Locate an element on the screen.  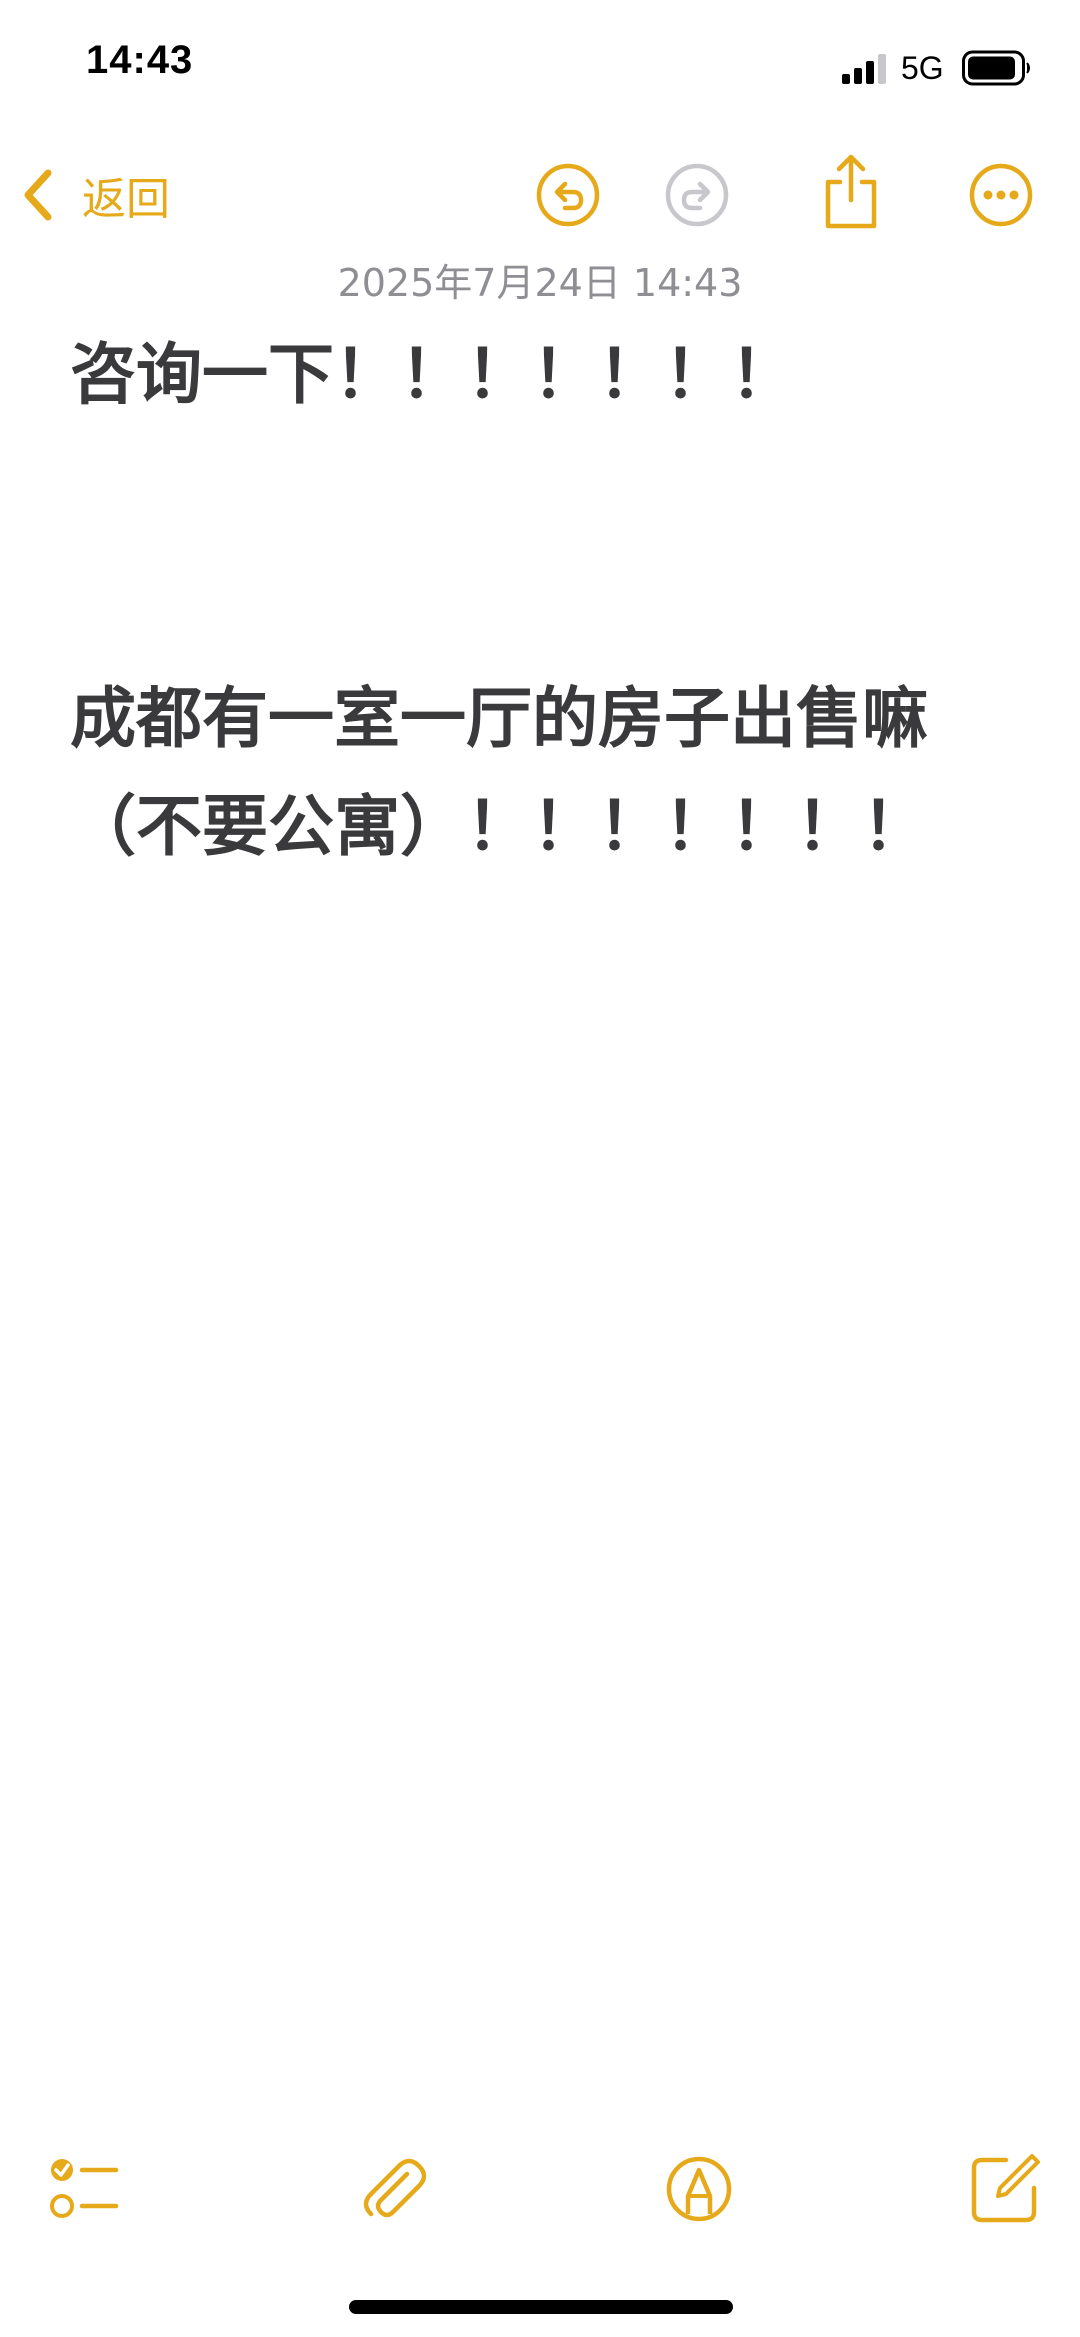
markup-pen-icon is located at coordinates (699, 2189).